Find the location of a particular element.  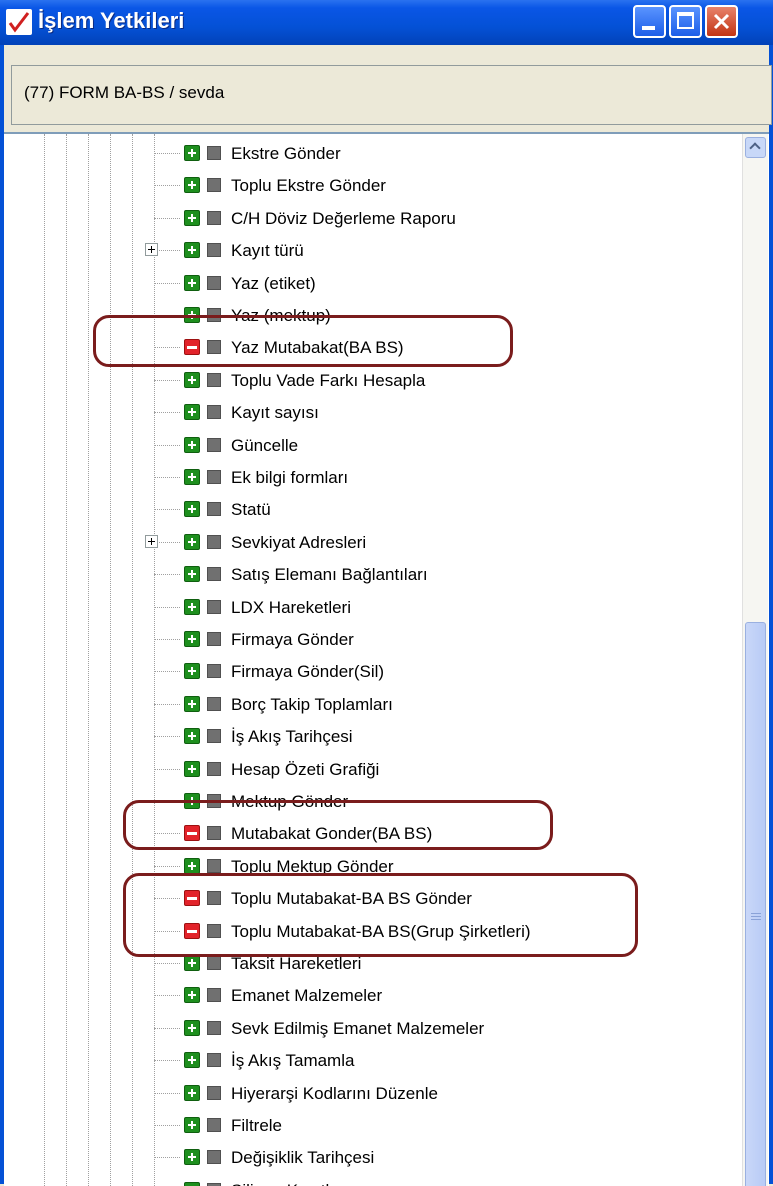

tree-item: C/H Döviz Değerleme Raporu is located at coordinates (374, 219).